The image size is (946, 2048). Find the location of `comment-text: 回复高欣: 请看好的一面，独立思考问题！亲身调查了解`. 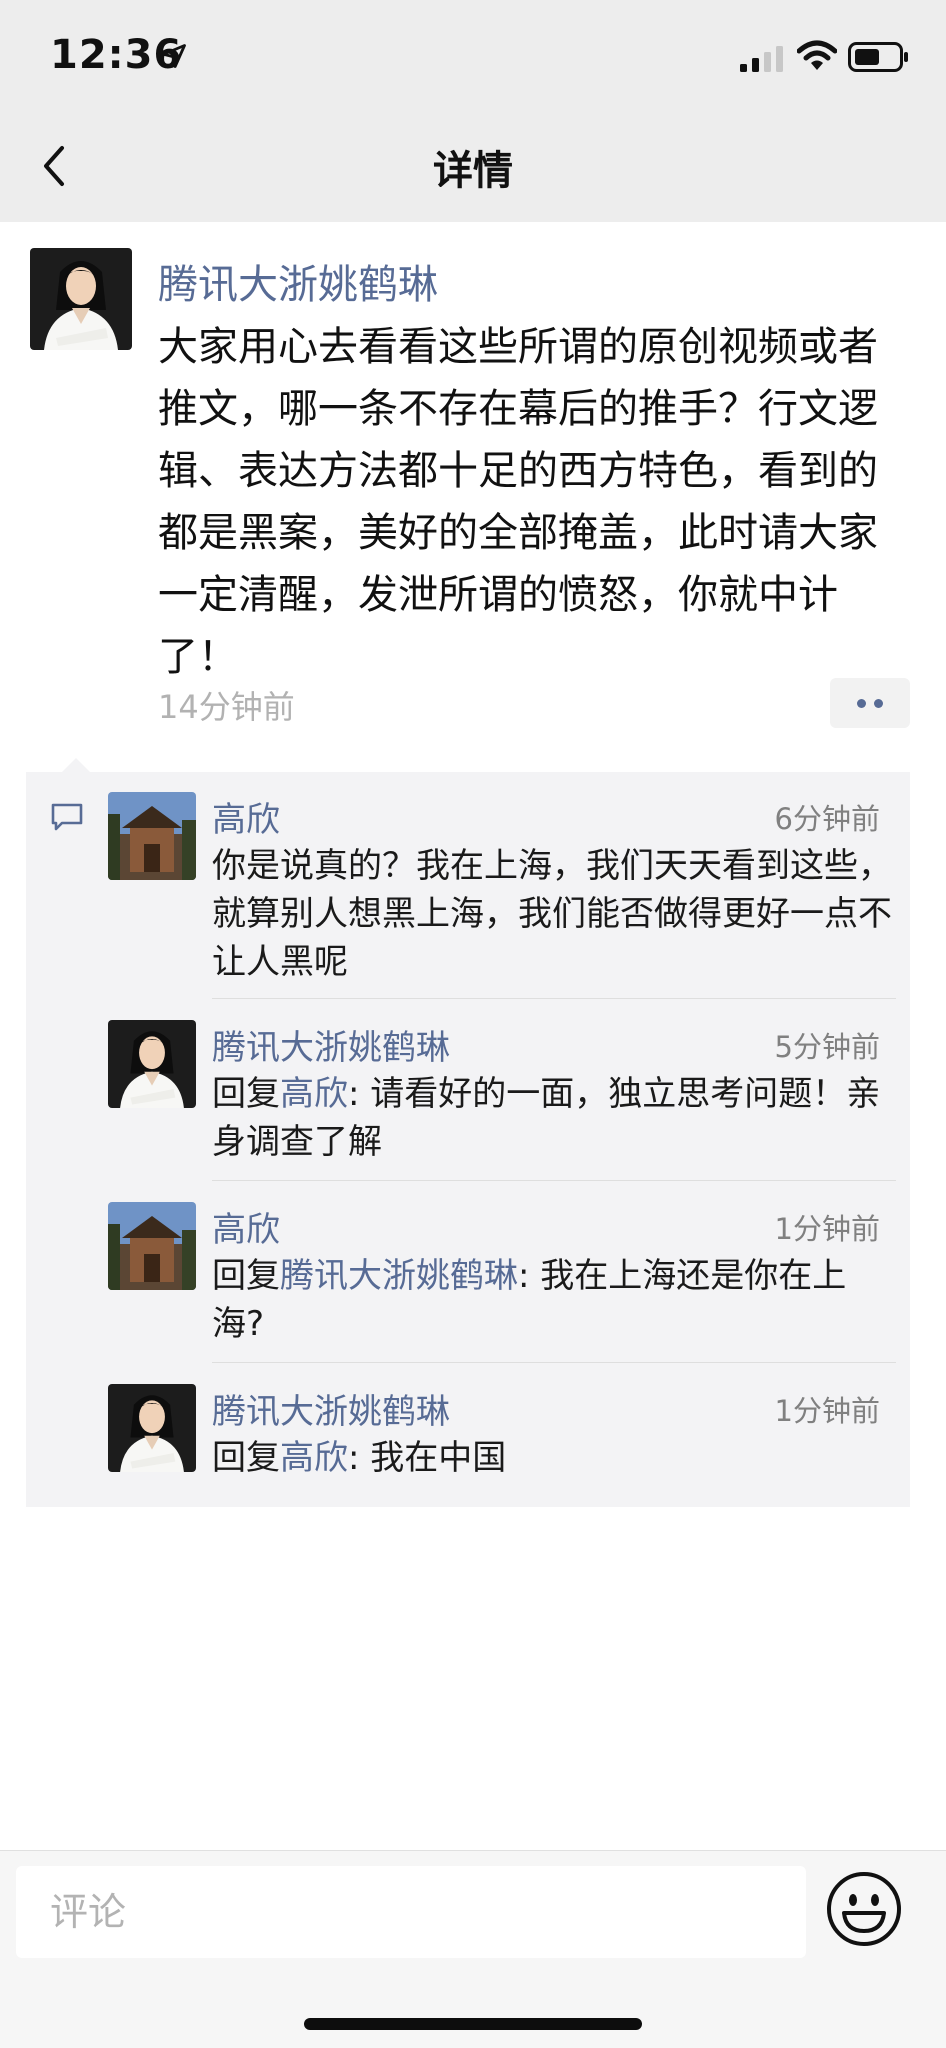

comment-text: 回复高欣: 请看好的一面，独立思考问题！亲身调查了解 is located at coordinates (552, 1118).